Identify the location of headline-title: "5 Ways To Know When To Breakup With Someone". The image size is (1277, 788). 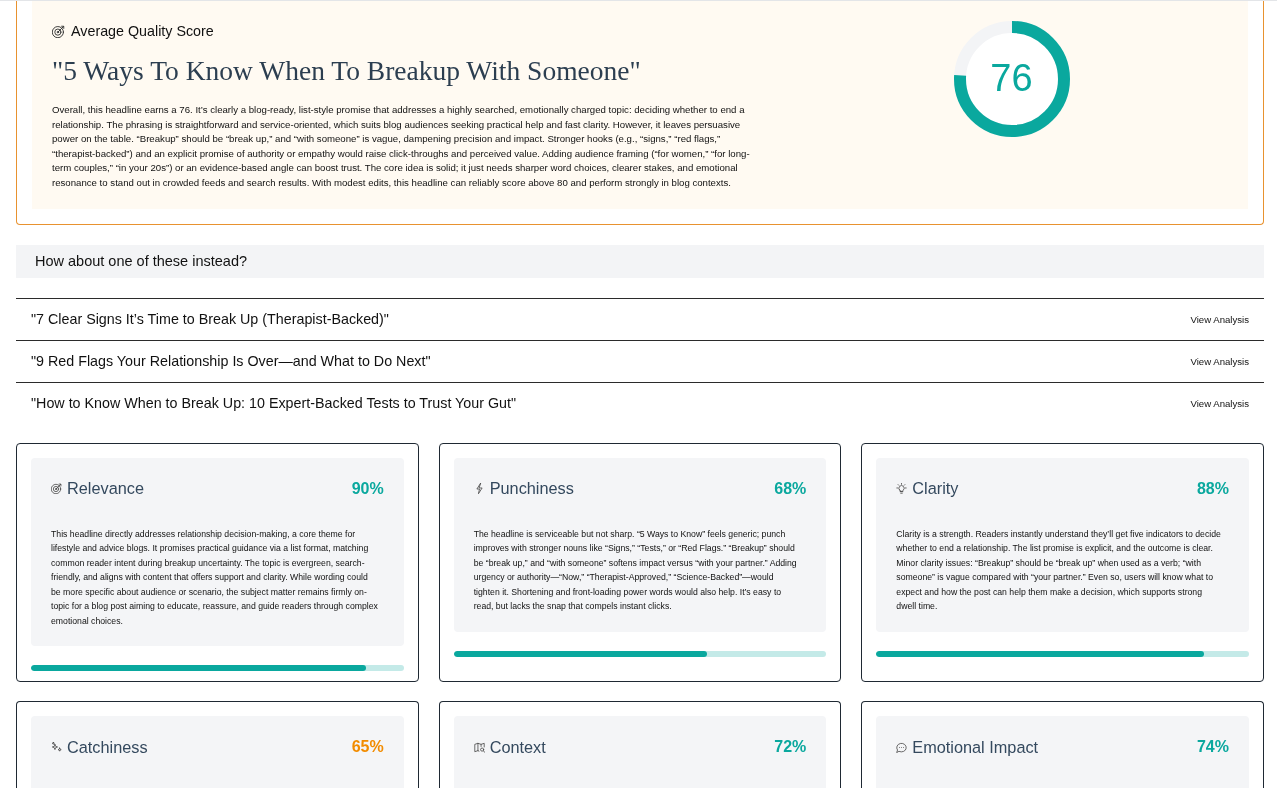
(347, 71).